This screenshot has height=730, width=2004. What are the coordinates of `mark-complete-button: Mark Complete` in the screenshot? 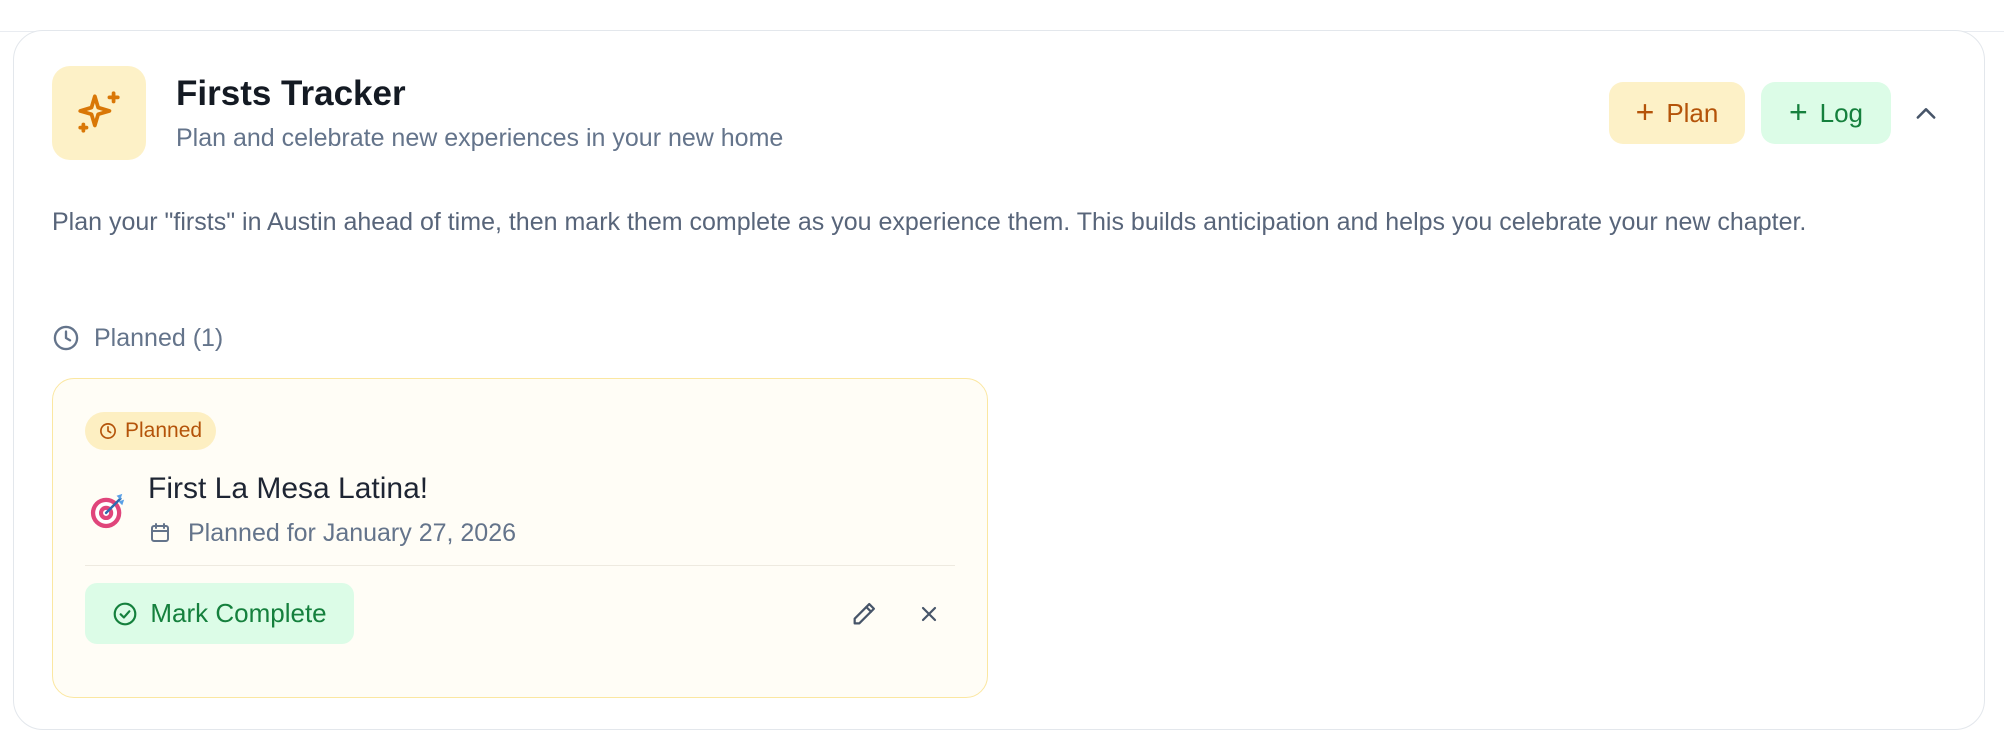 It's located at (219, 613).